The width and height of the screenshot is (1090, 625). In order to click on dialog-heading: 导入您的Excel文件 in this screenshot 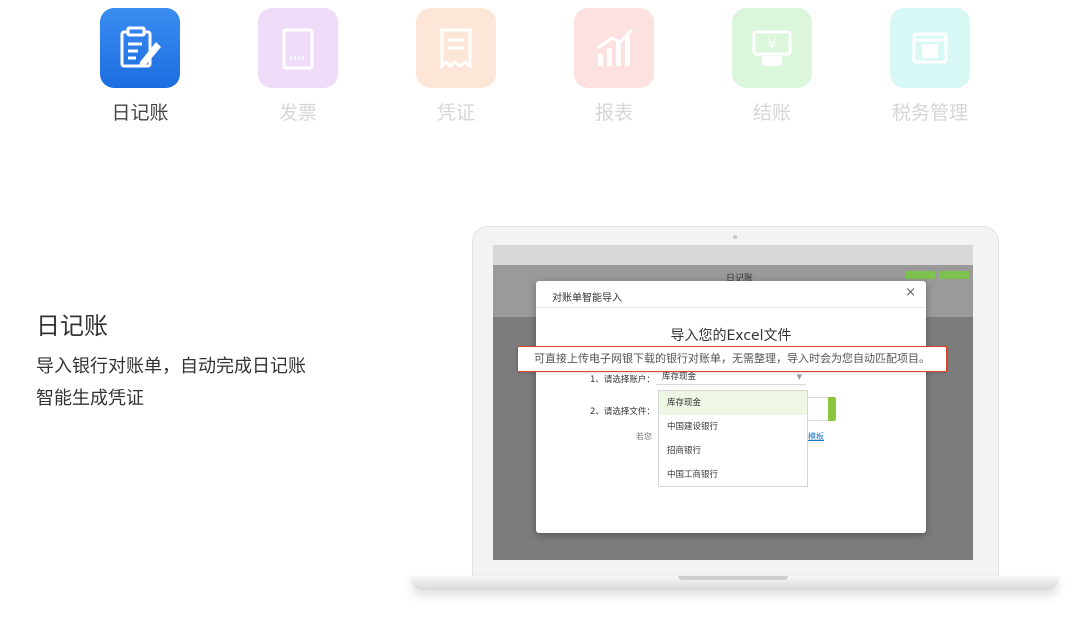, I will do `click(731, 336)`.